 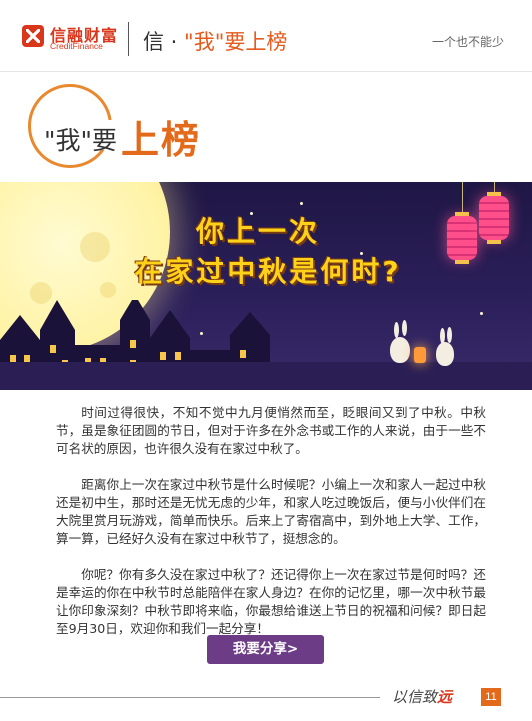 What do you see at coordinates (161, 140) in the screenshot?
I see `section-title-big: 上榜` at bounding box center [161, 140].